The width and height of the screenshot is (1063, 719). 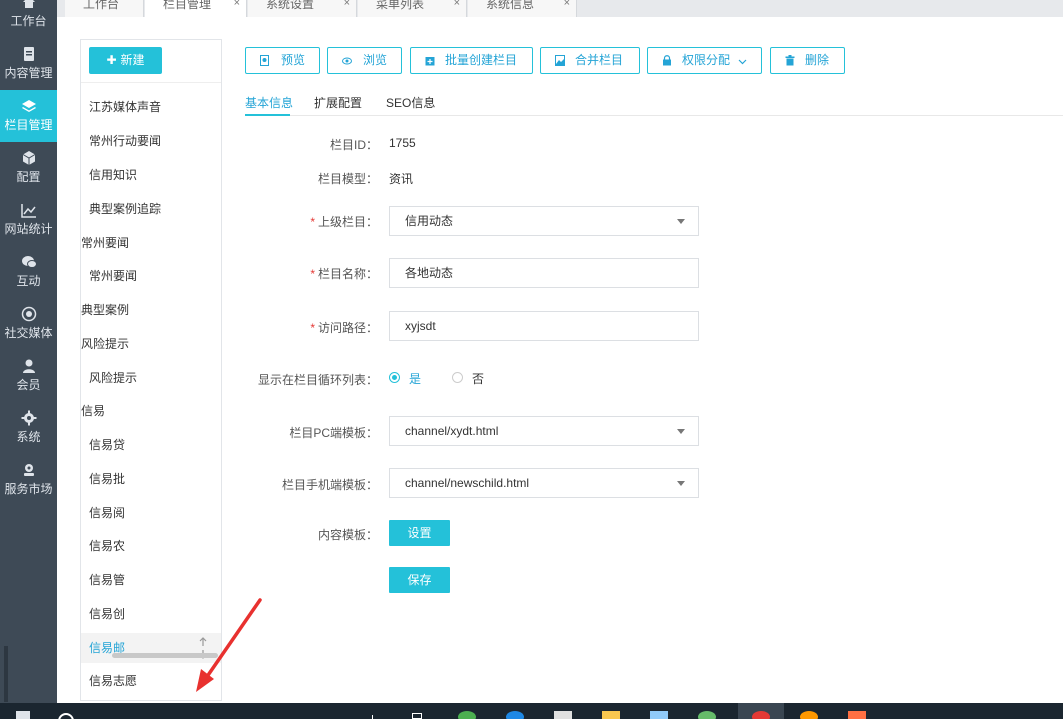 I want to click on tree-item: 信易阅, so click(x=151, y=513).